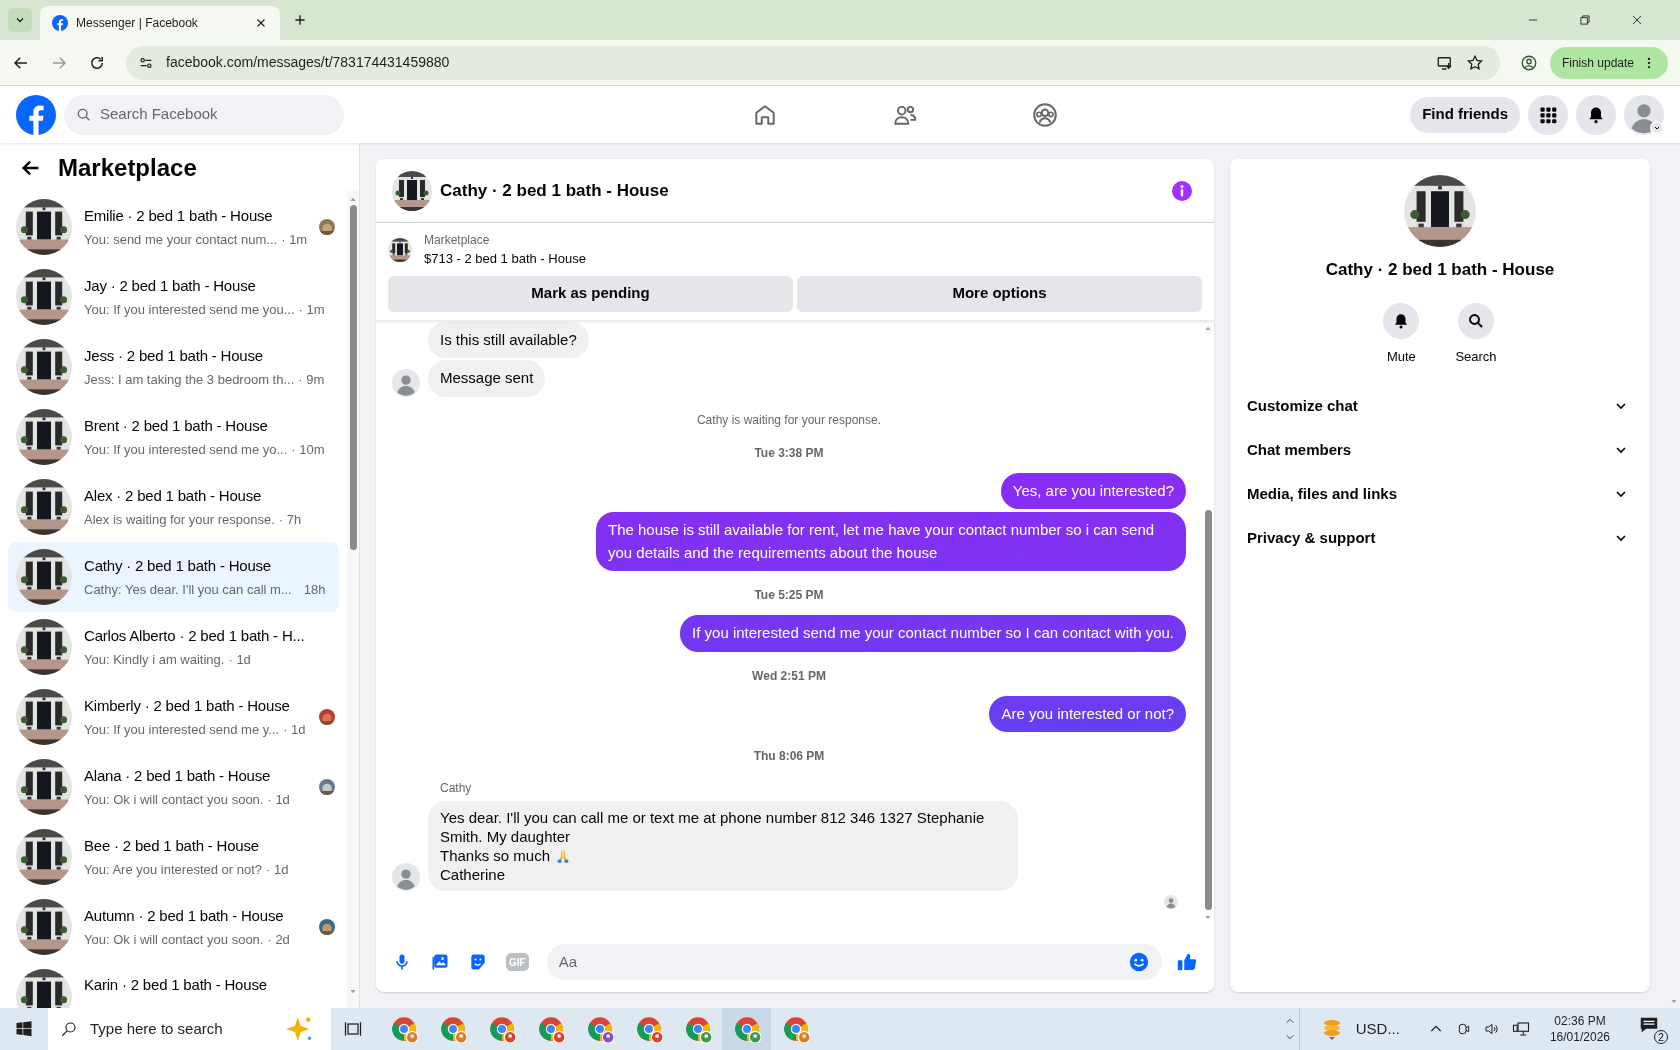  Describe the element at coordinates (1476, 356) in the screenshot. I see `action-label: Search` at that location.